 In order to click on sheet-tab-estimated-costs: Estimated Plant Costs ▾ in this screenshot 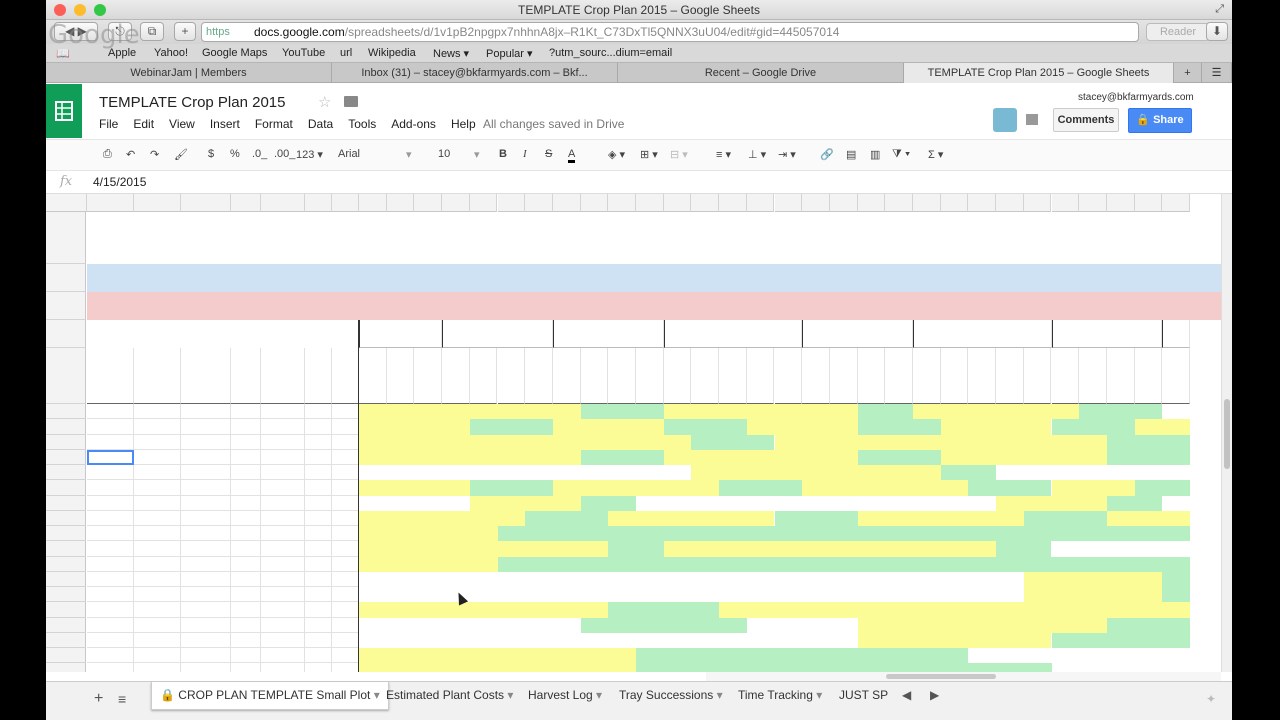, I will do `click(449, 696)`.